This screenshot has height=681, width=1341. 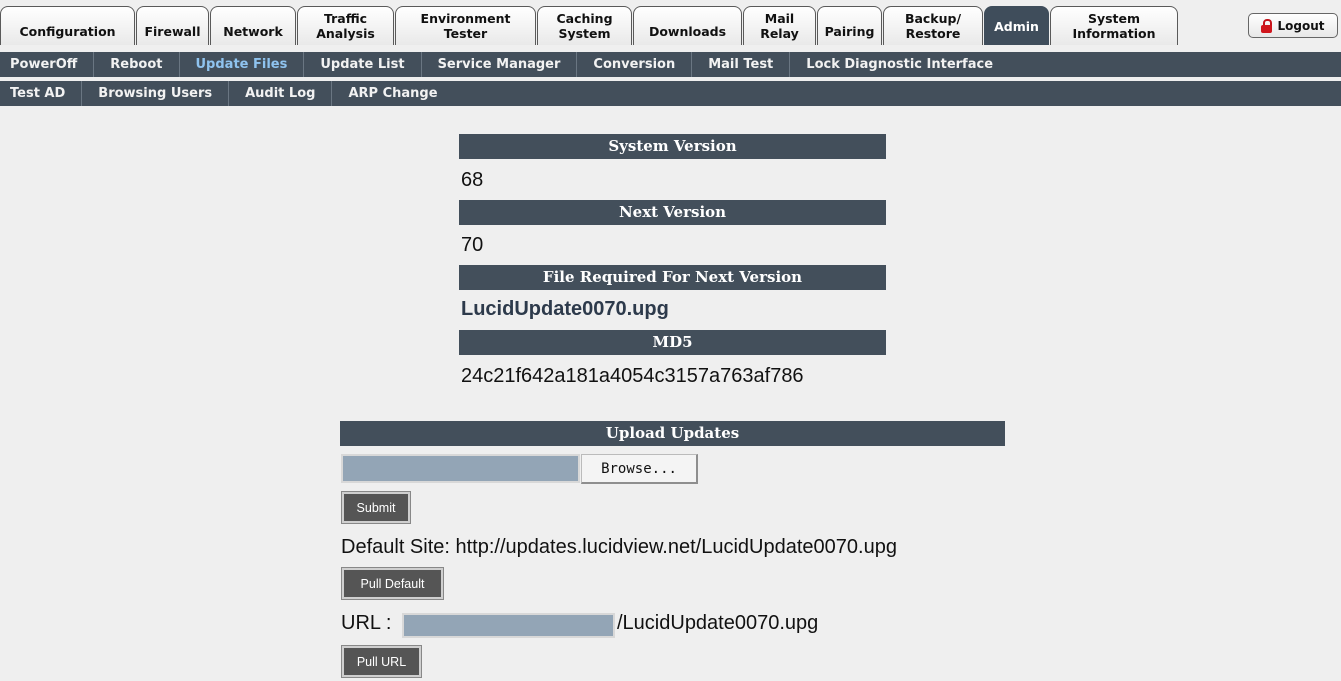 What do you see at coordinates (363, 64) in the screenshot?
I see `subnav-update-list: Update List` at bounding box center [363, 64].